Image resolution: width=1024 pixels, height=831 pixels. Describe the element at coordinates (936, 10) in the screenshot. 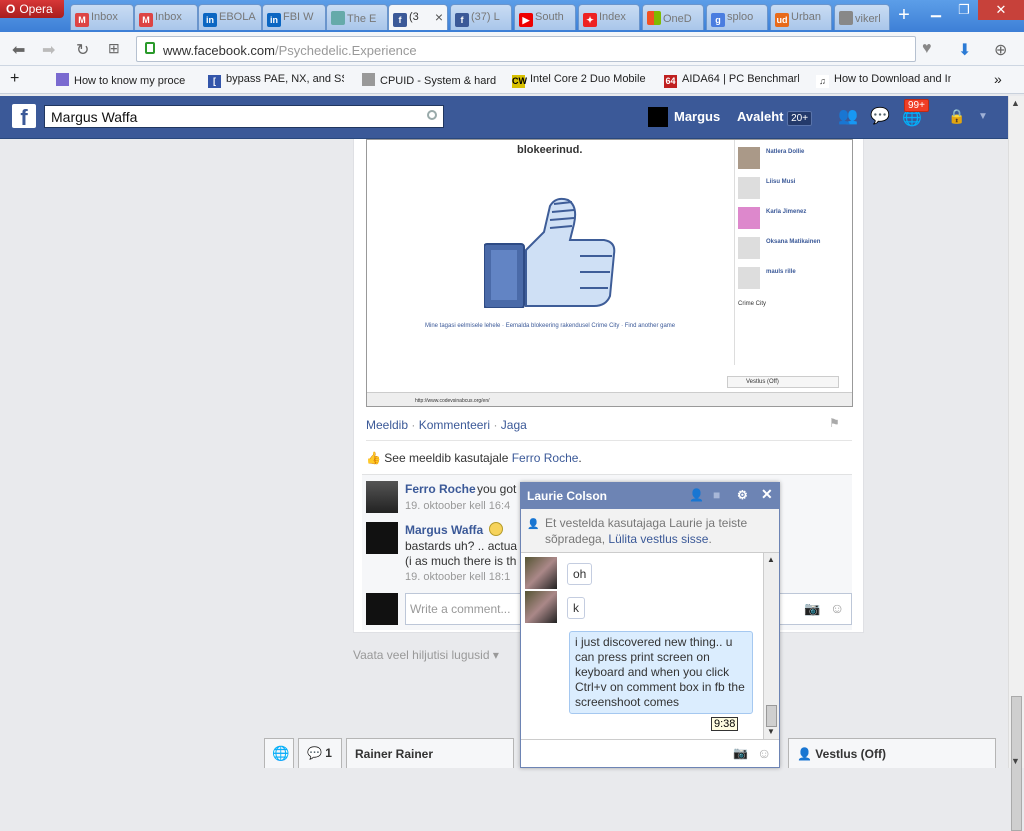

I see `minimize-button: ▁` at that location.